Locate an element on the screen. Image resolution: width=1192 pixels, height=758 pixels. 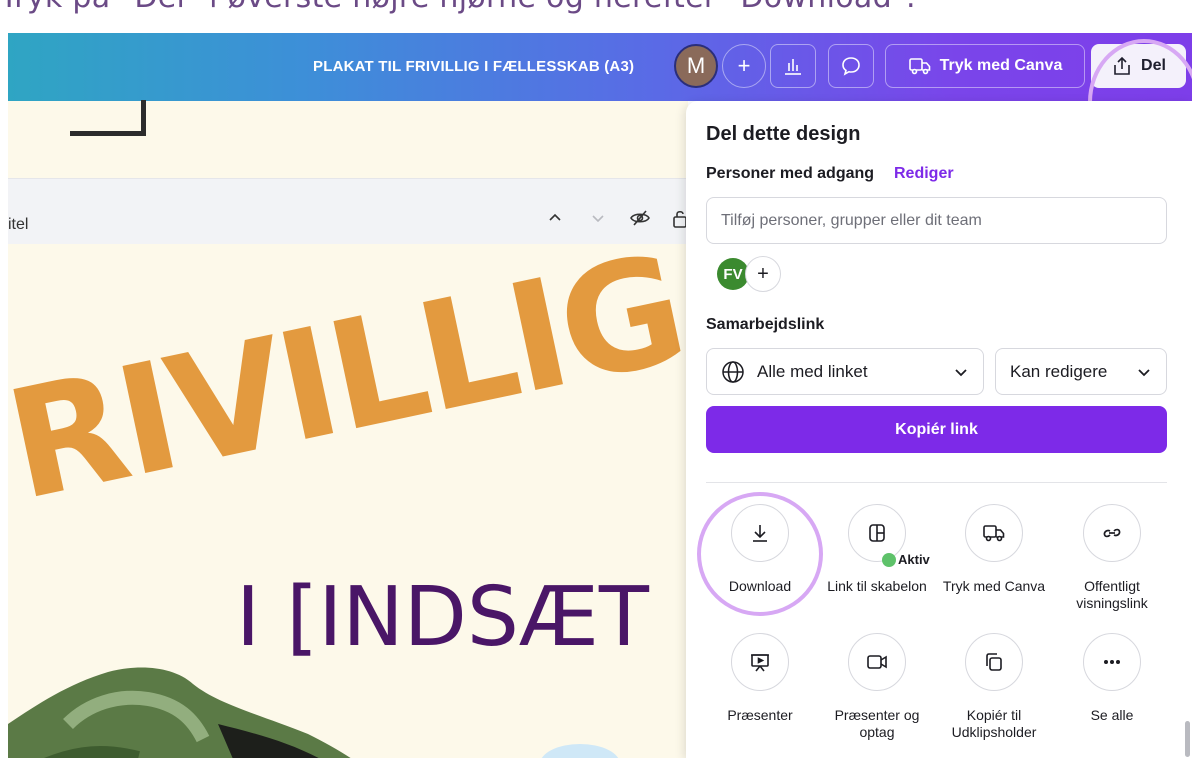
option-label: Tryk med Canva is located at coordinates (994, 586).